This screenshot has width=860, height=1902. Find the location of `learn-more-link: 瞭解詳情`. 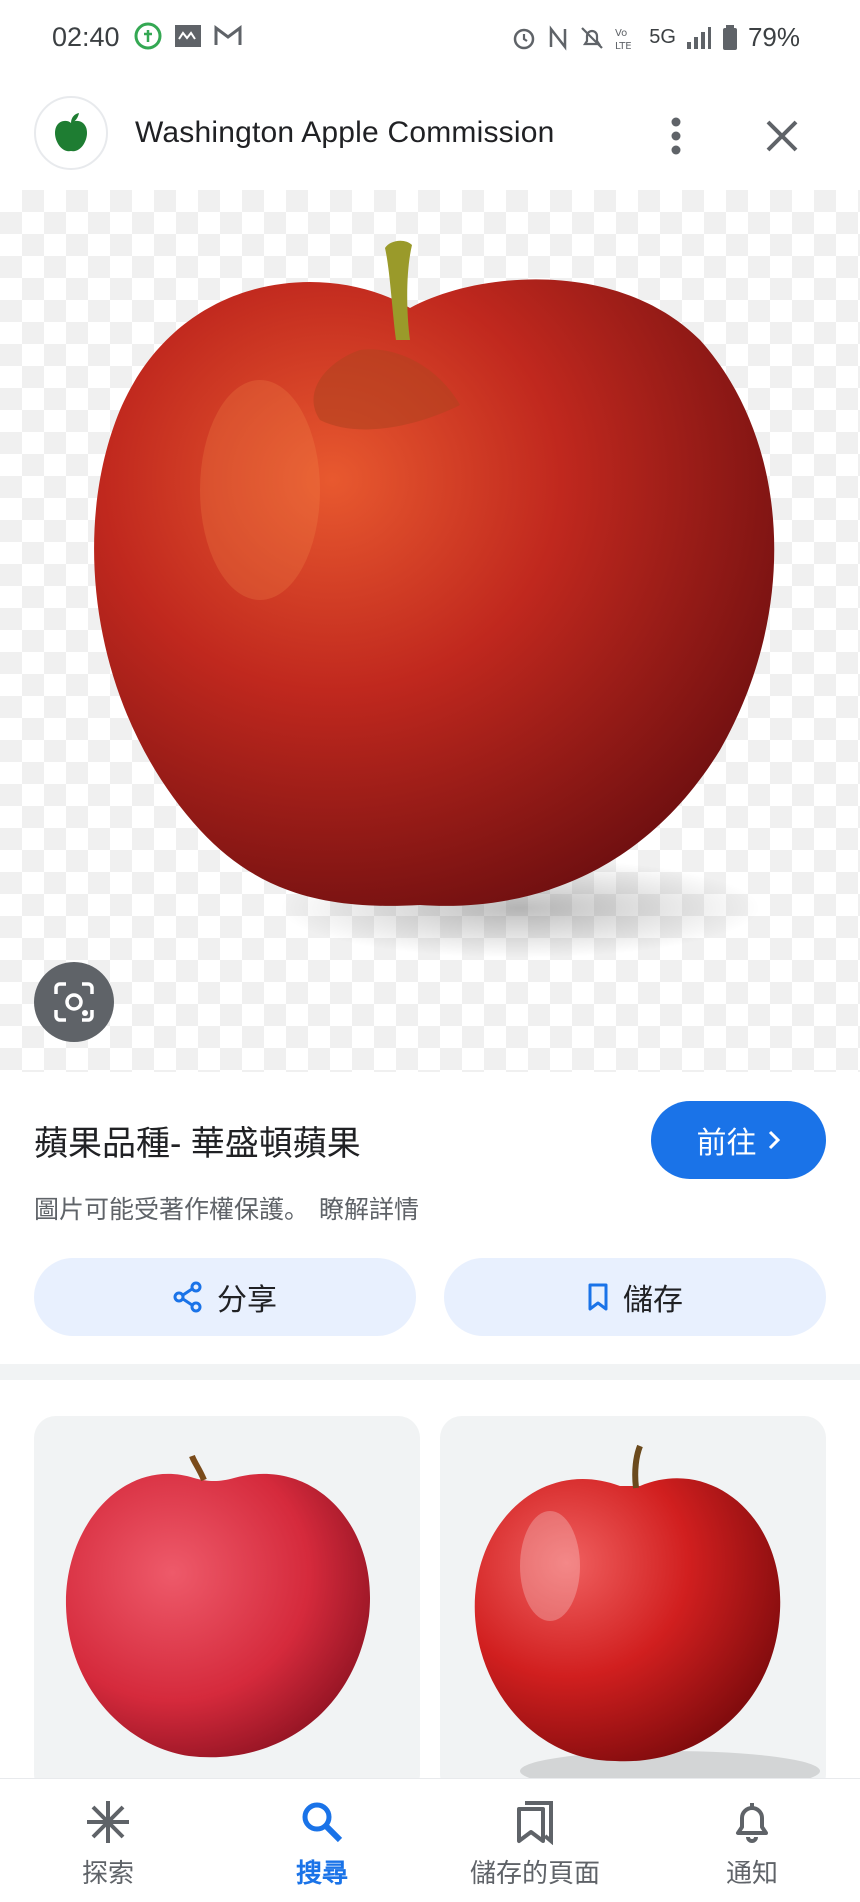

learn-more-link: 瞭解詳情 is located at coordinates (369, 1210).